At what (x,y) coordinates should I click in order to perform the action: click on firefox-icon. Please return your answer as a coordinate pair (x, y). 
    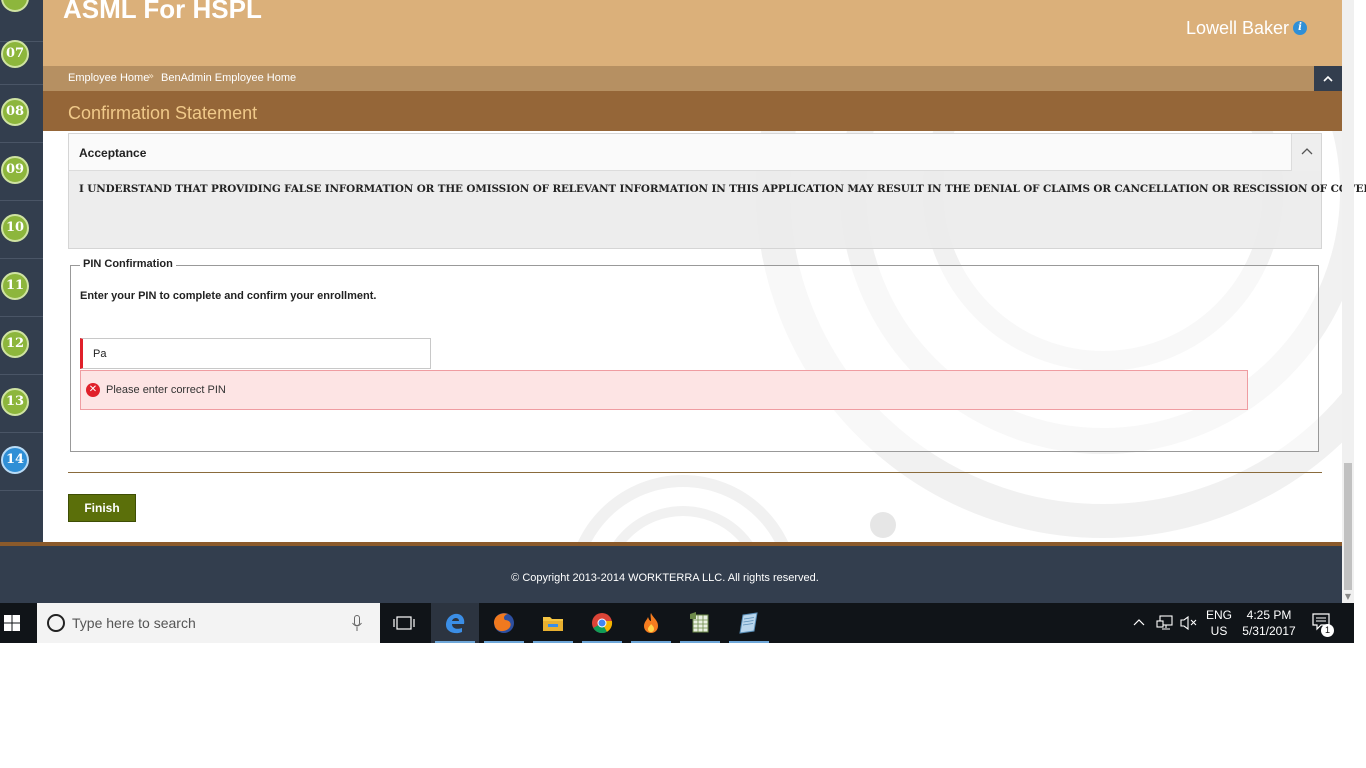
    Looking at the image, I should click on (504, 623).